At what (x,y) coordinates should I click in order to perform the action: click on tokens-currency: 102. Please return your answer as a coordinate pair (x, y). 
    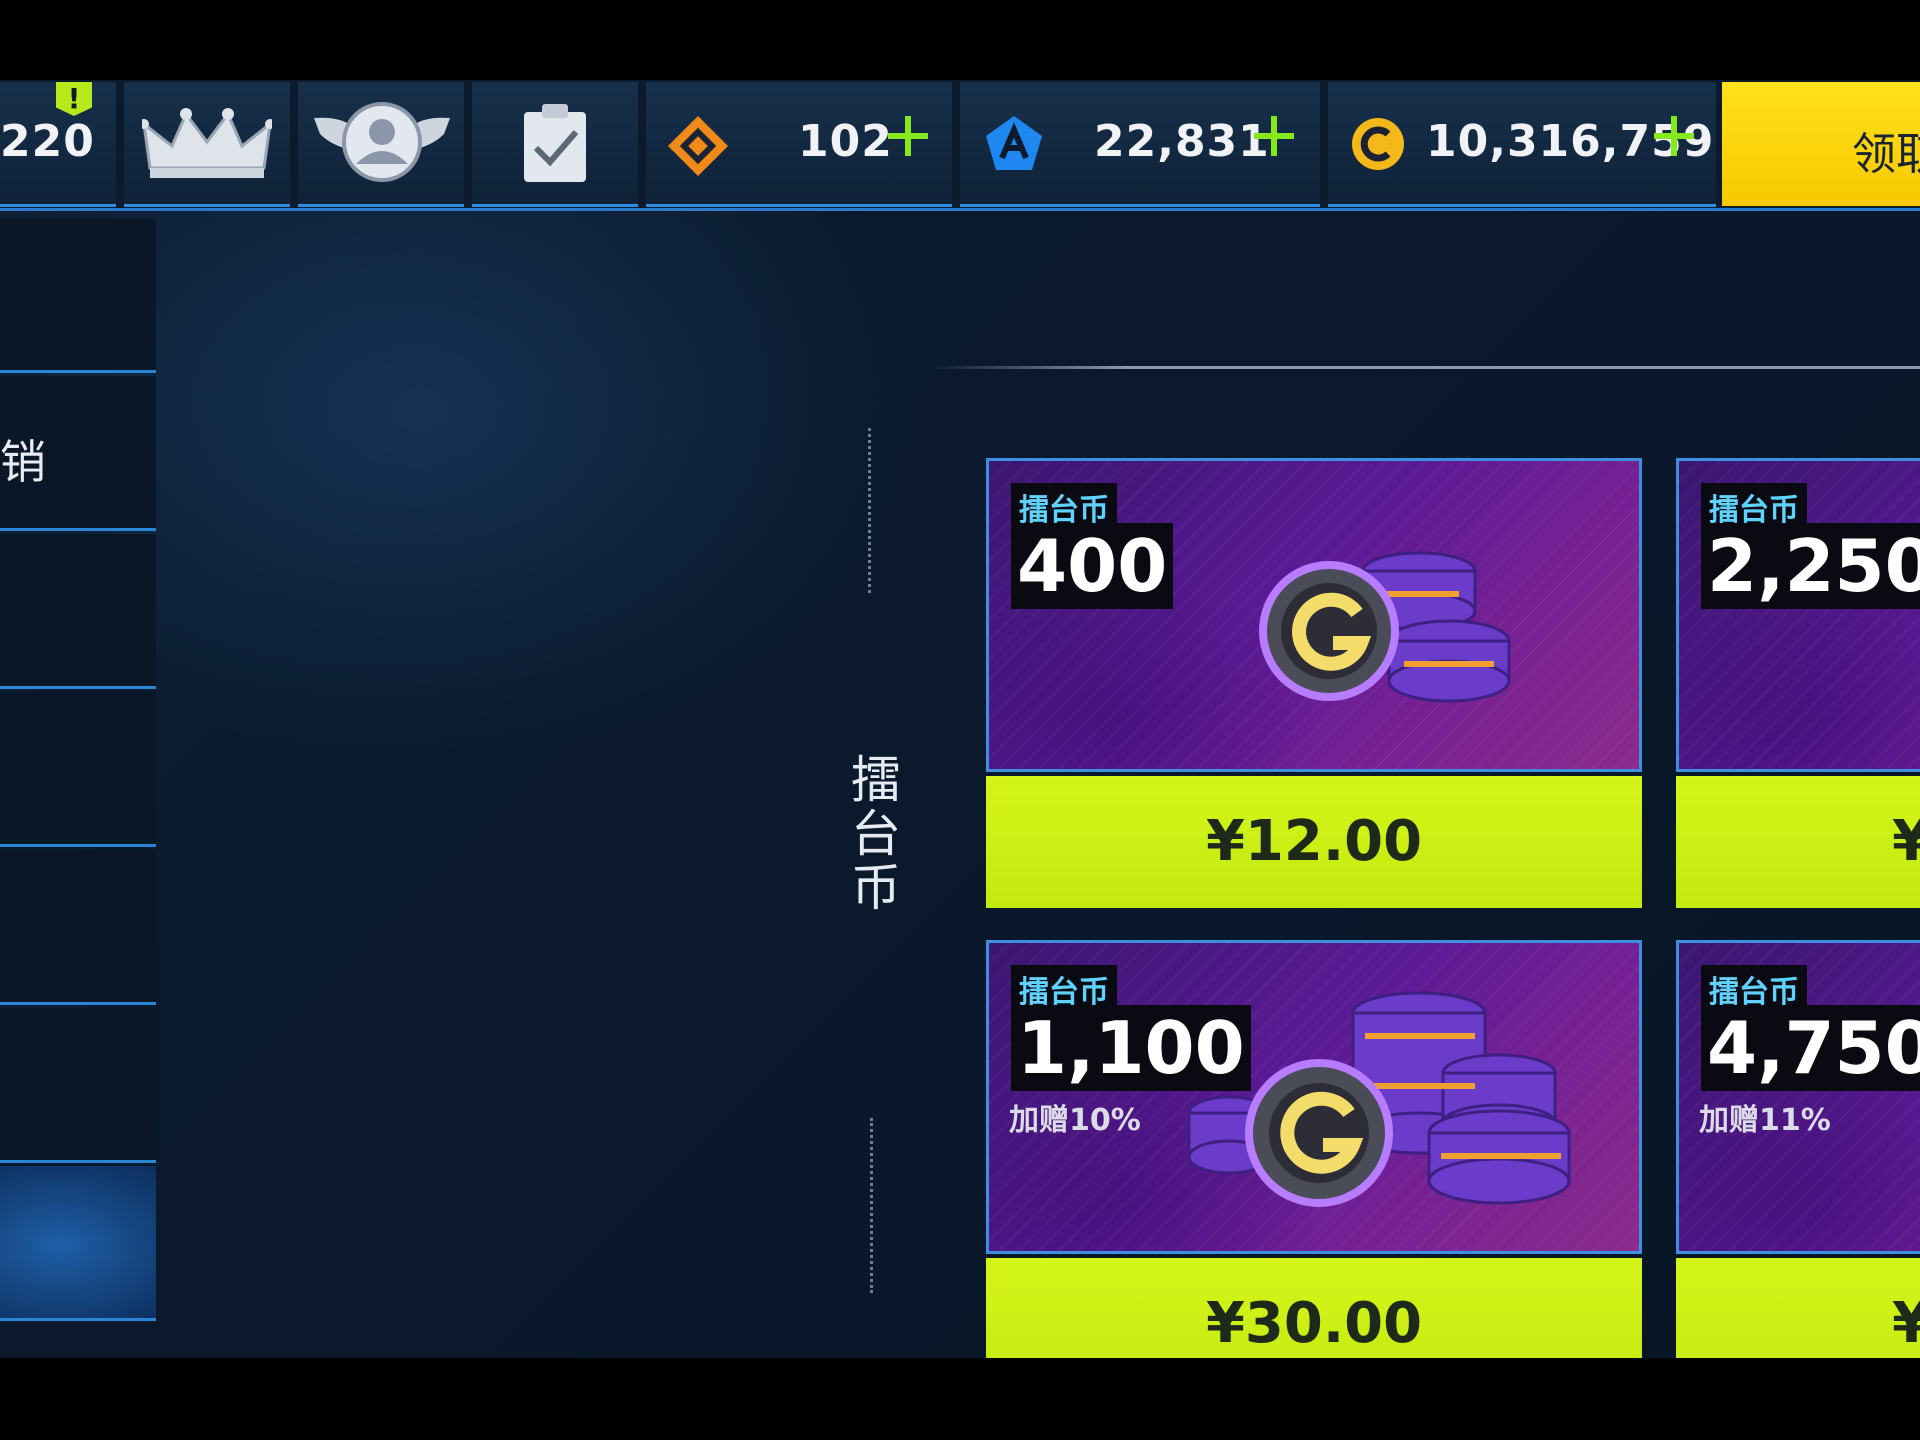
    Looking at the image, I should click on (799, 144).